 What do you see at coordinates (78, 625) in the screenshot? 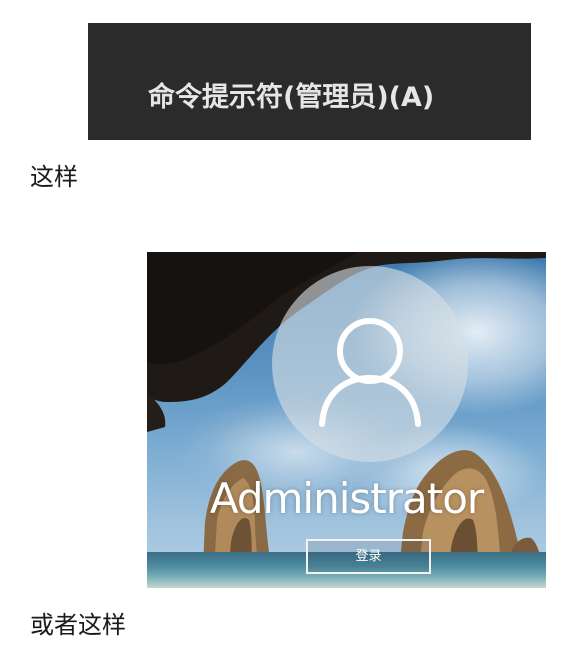
I see `caption-second: 或者这样` at bounding box center [78, 625].